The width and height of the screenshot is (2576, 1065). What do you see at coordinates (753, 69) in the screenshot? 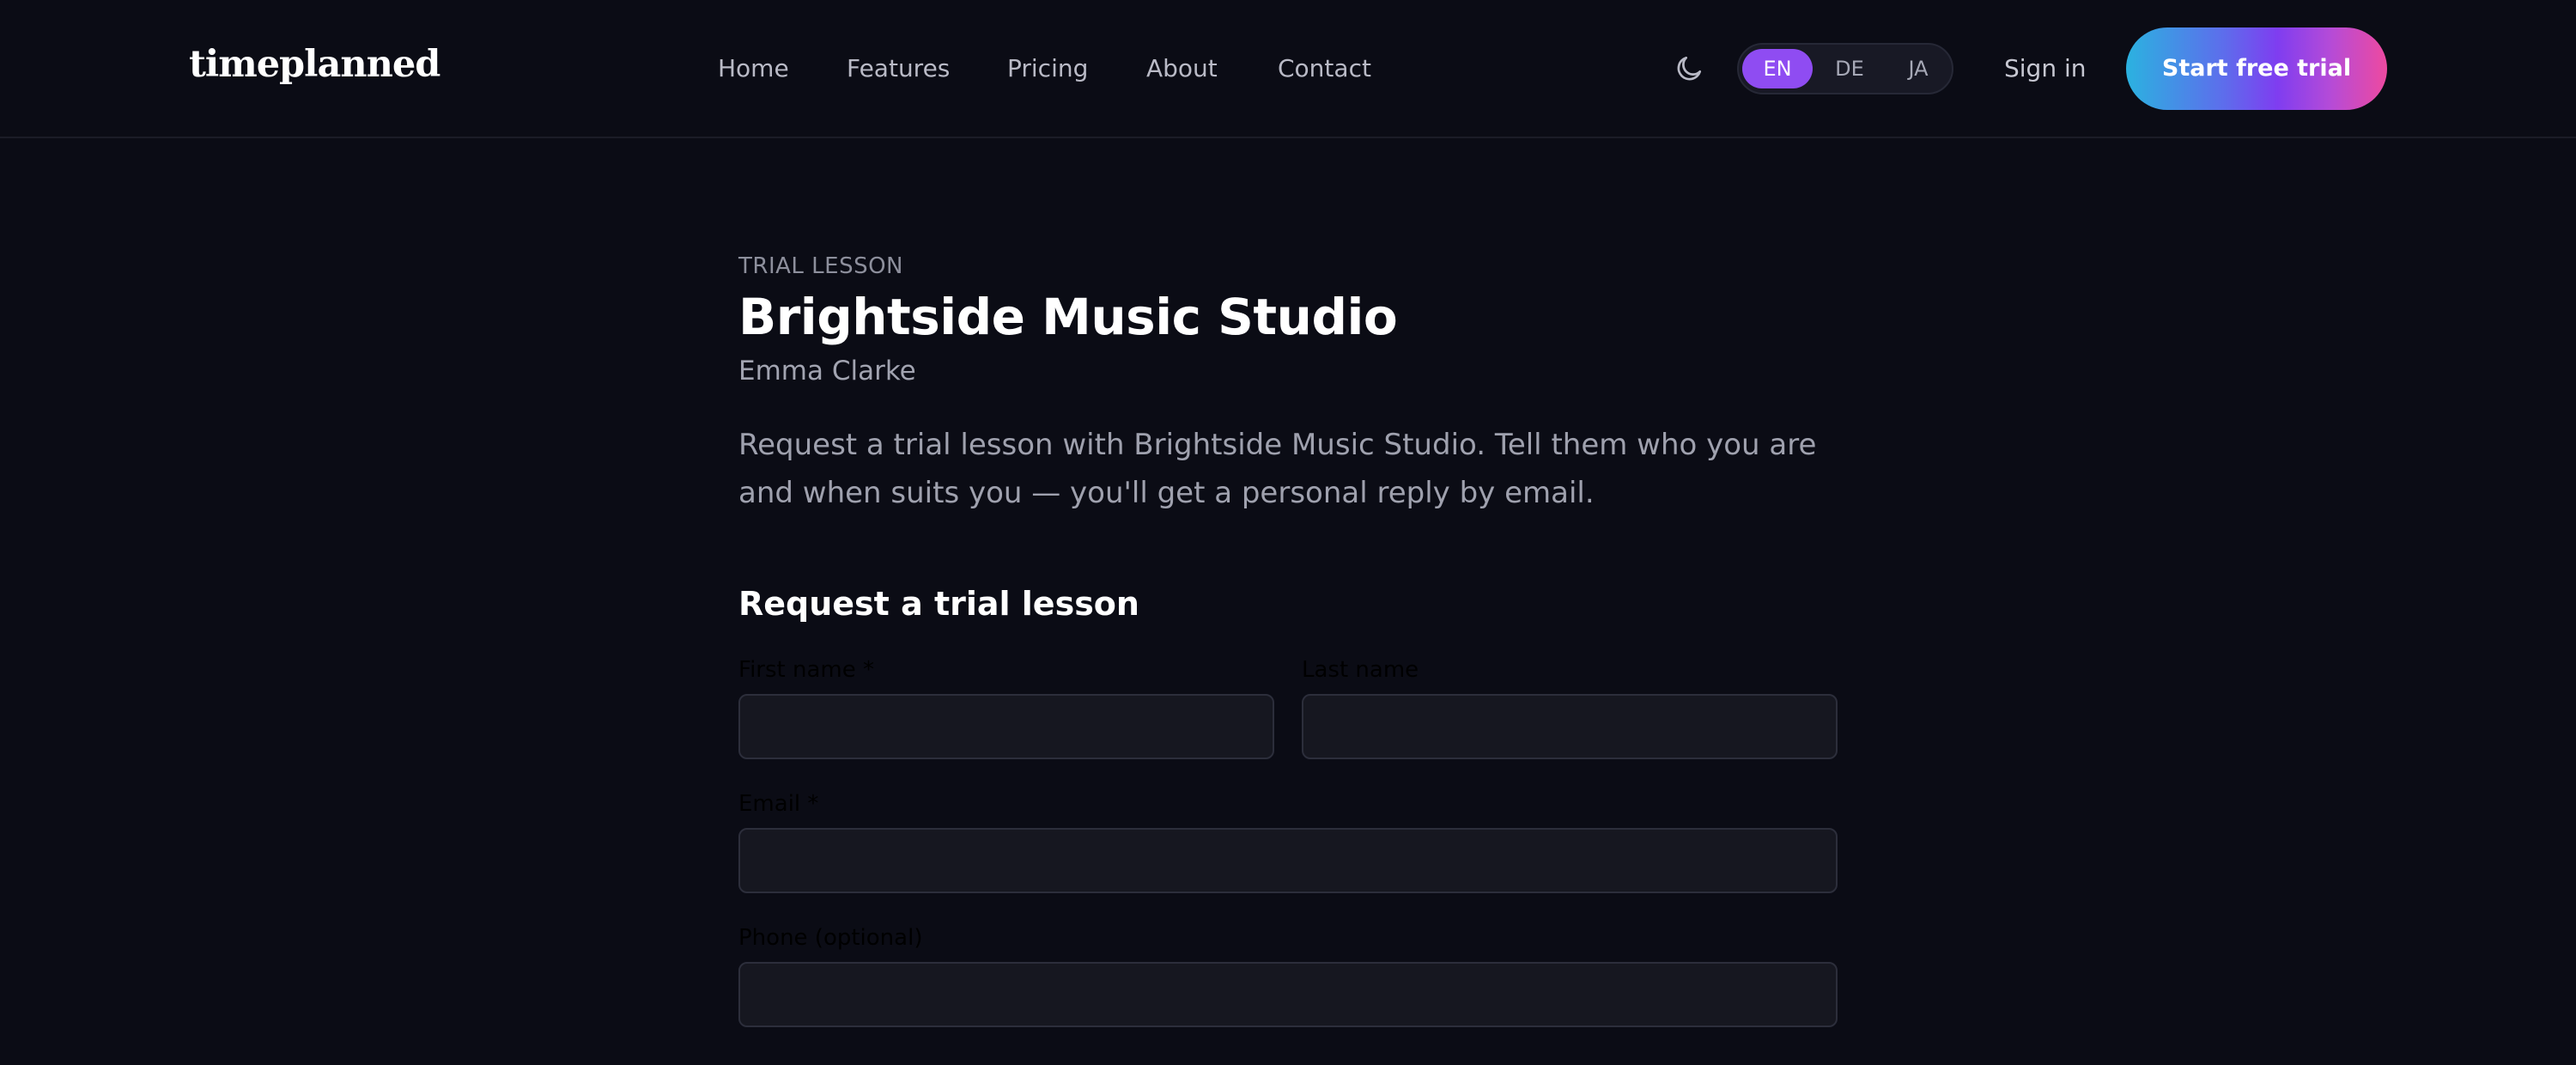
I see `nav-link-home: Home` at bounding box center [753, 69].